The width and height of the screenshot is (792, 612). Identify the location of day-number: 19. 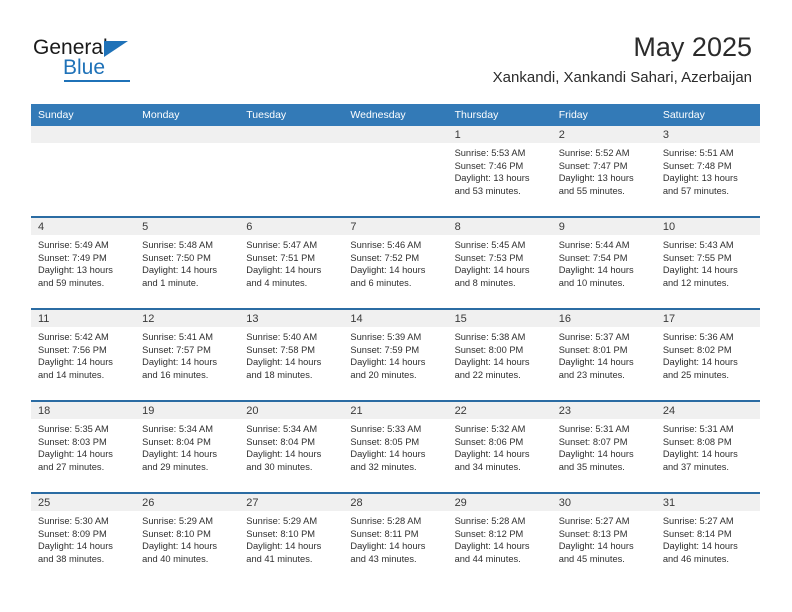
(187, 410).